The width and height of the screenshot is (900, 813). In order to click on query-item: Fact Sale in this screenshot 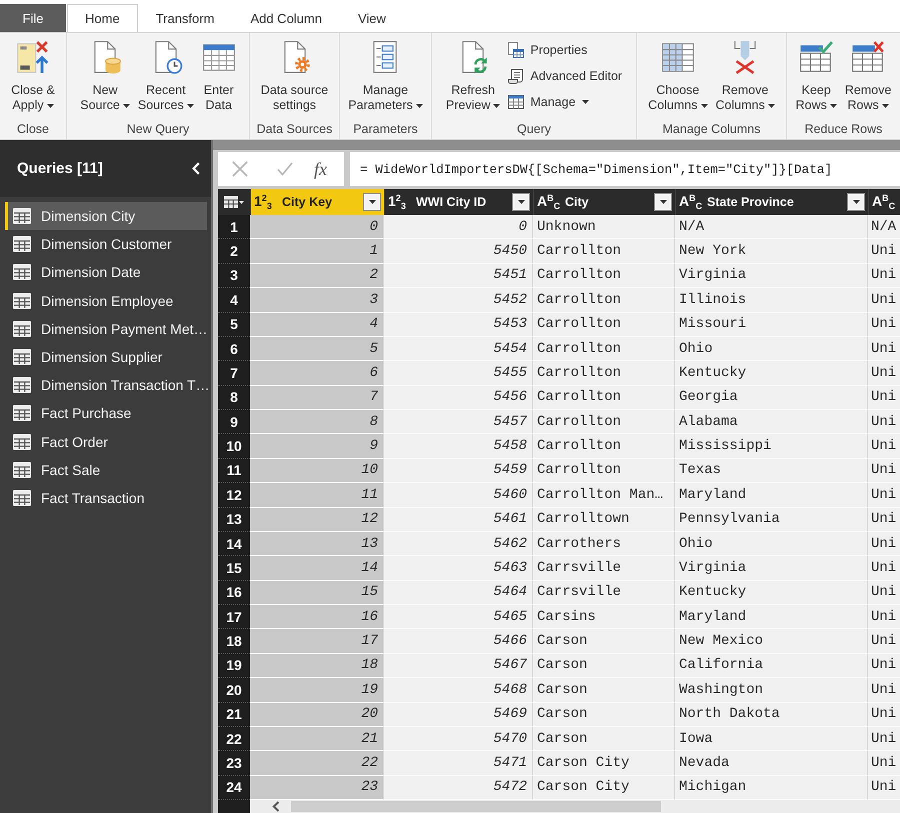, I will do `click(106, 470)`.